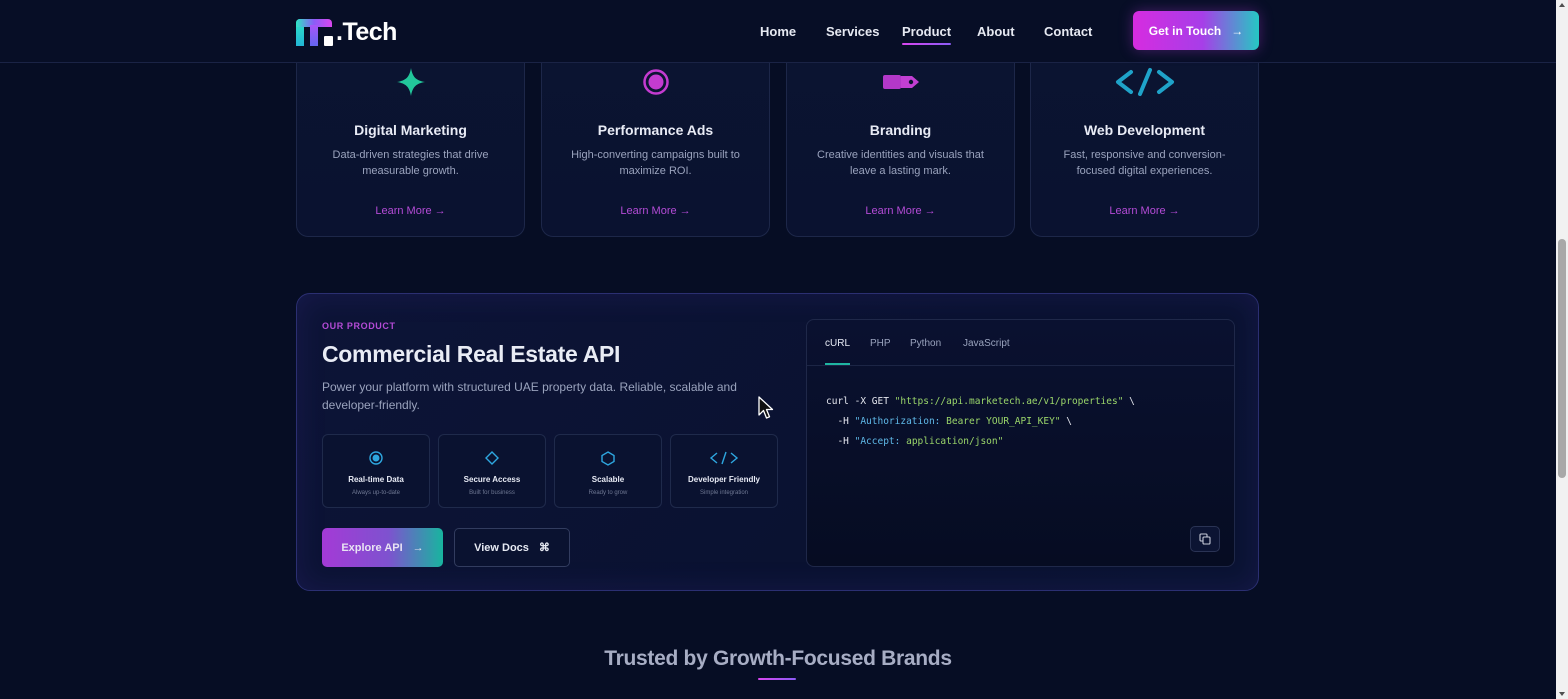 The width and height of the screenshot is (1568, 699). I want to click on explore-api-button: Explore API →, so click(382, 547).